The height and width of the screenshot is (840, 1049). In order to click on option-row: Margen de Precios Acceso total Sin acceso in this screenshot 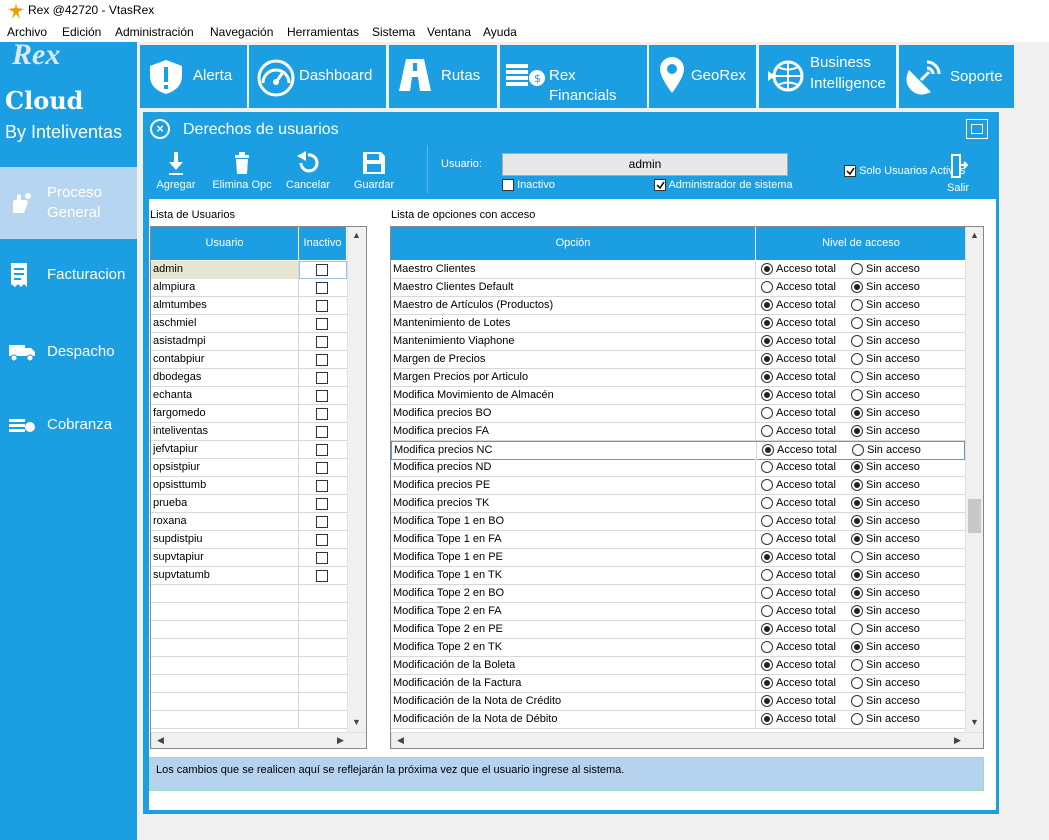, I will do `click(678, 360)`.